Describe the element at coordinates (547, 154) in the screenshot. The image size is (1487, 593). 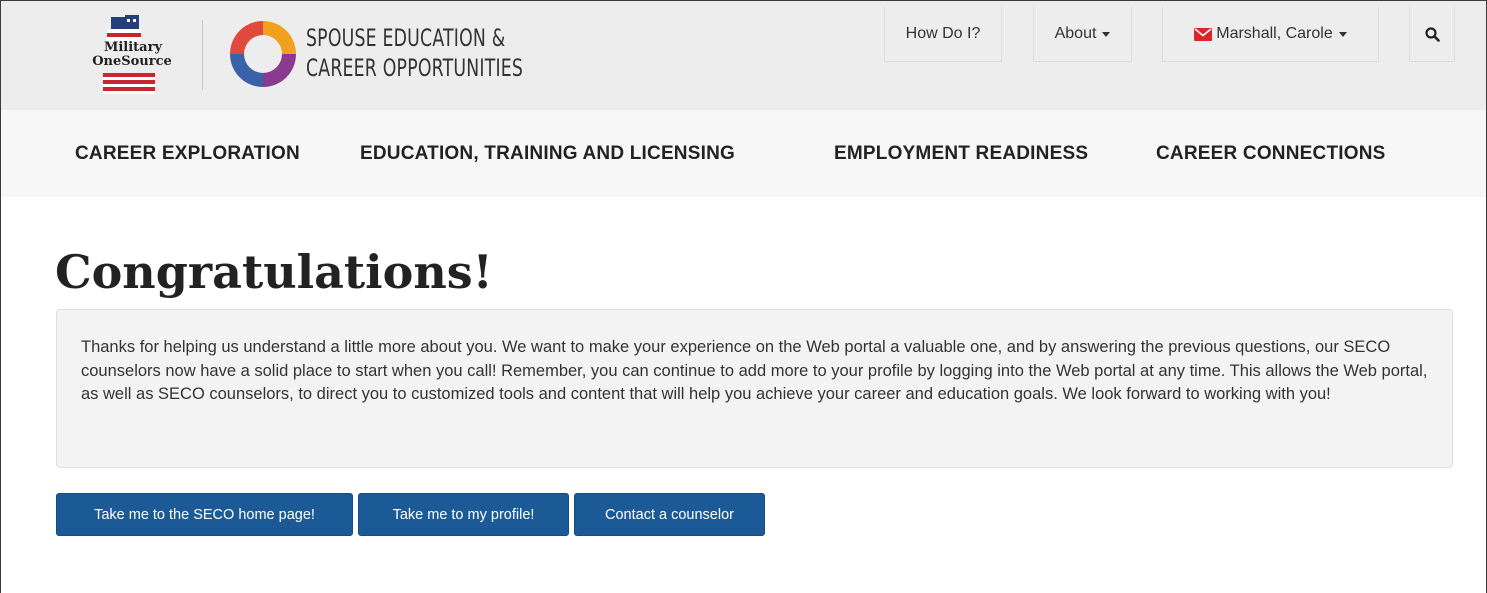
I see `nav-item-education-training-licensing: EDUCATION, TRAINING AND LICENSING` at that location.